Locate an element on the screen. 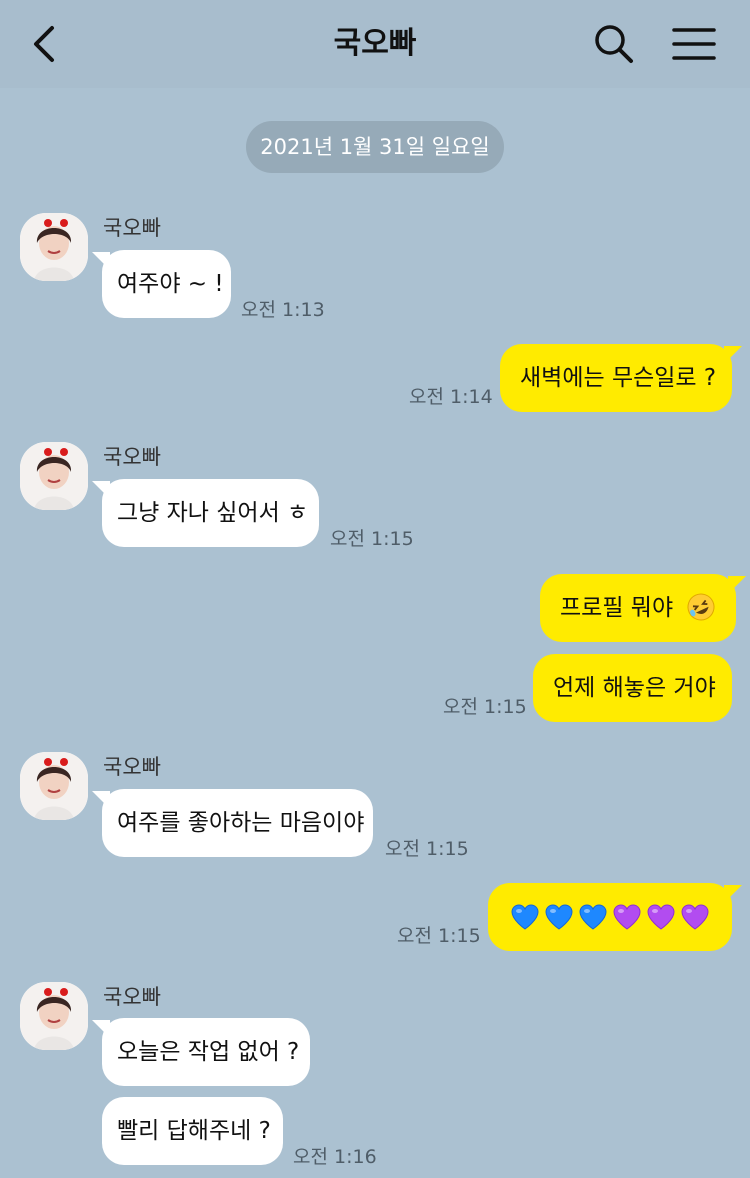 This screenshot has width=750, height=1178. outgoing-message-bubble: 언제 해놓은 거야 is located at coordinates (632, 688).